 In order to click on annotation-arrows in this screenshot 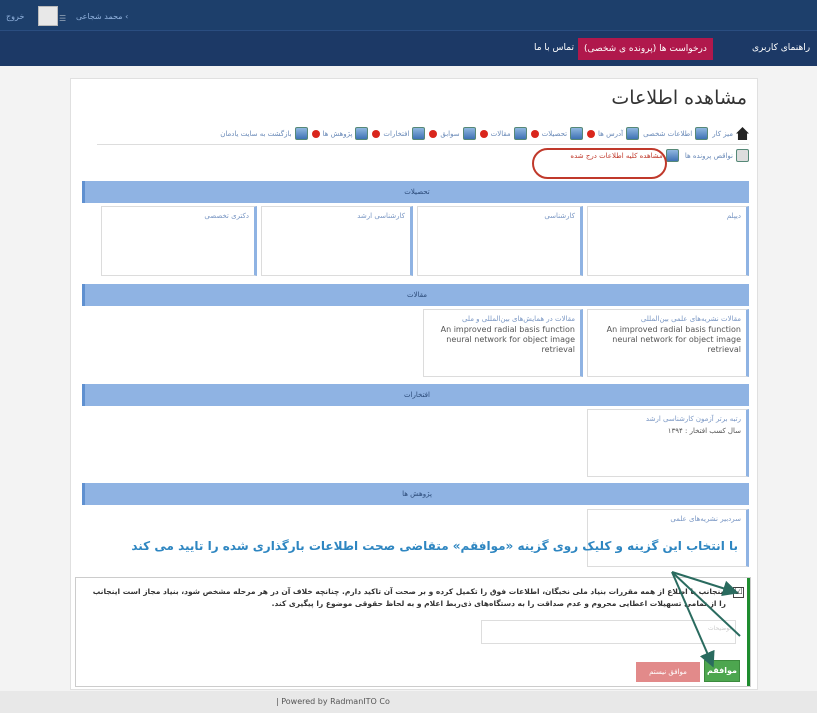, I will do `click(706, 619)`.